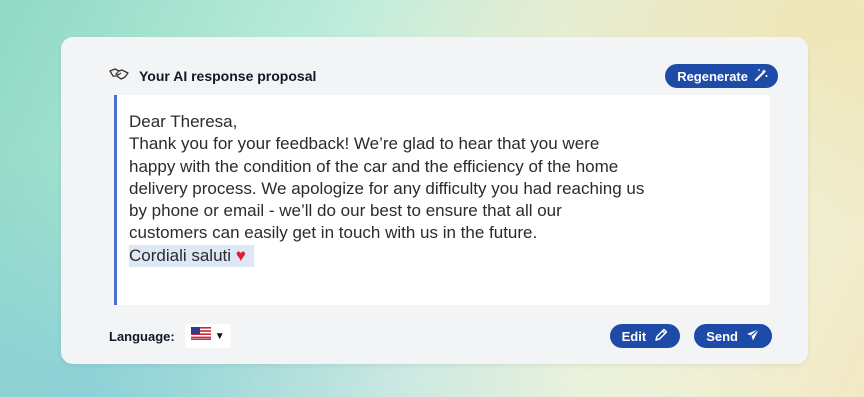 This screenshot has height=397, width=864. What do you see at coordinates (753, 336) in the screenshot?
I see `paper-plane-icon` at bounding box center [753, 336].